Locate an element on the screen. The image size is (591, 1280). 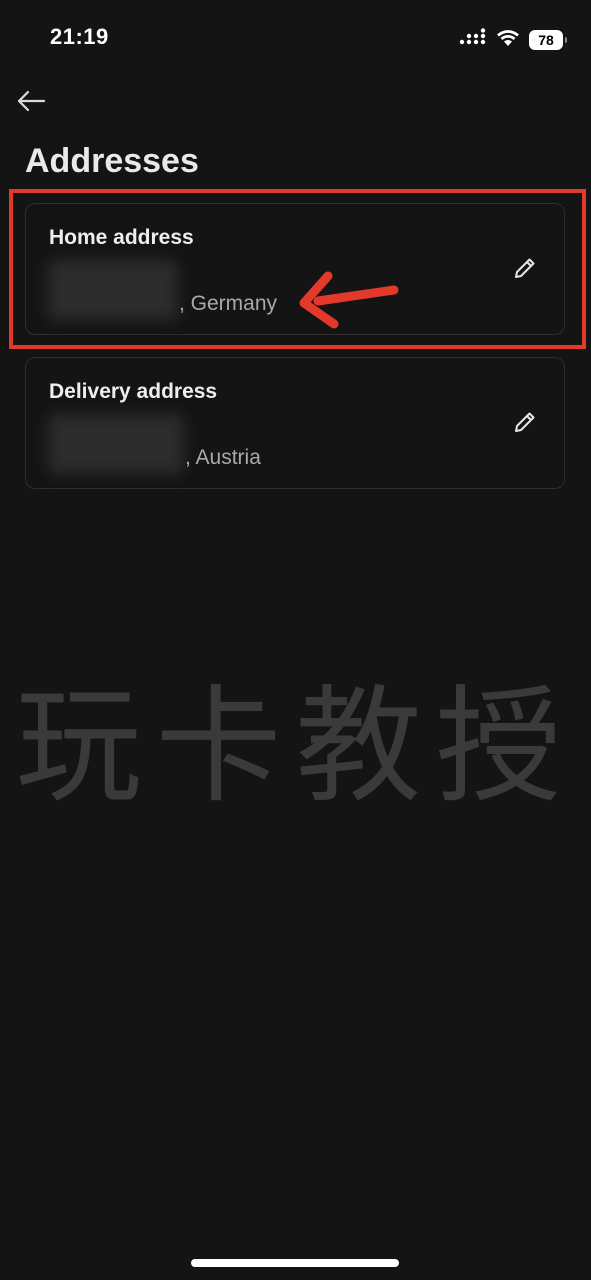
home-address-card: Home address , Germany is located at coordinates (295, 269).